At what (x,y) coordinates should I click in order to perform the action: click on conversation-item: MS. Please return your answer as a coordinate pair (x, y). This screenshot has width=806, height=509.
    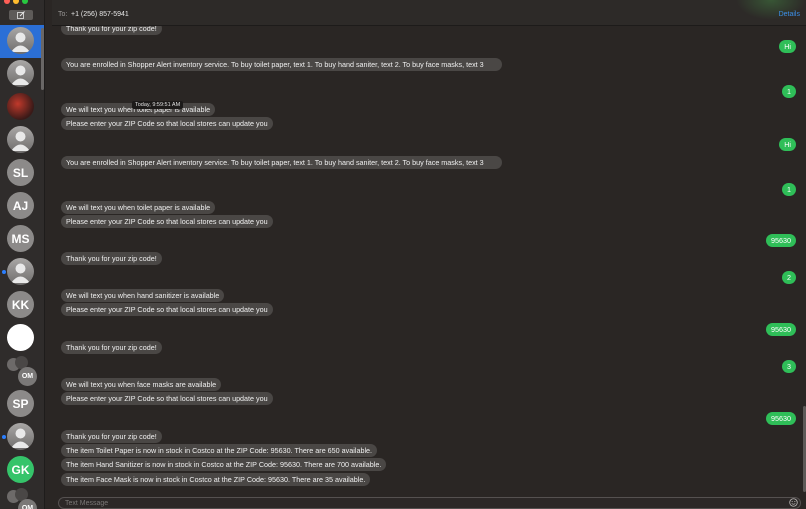
    Looking at the image, I should click on (22, 239).